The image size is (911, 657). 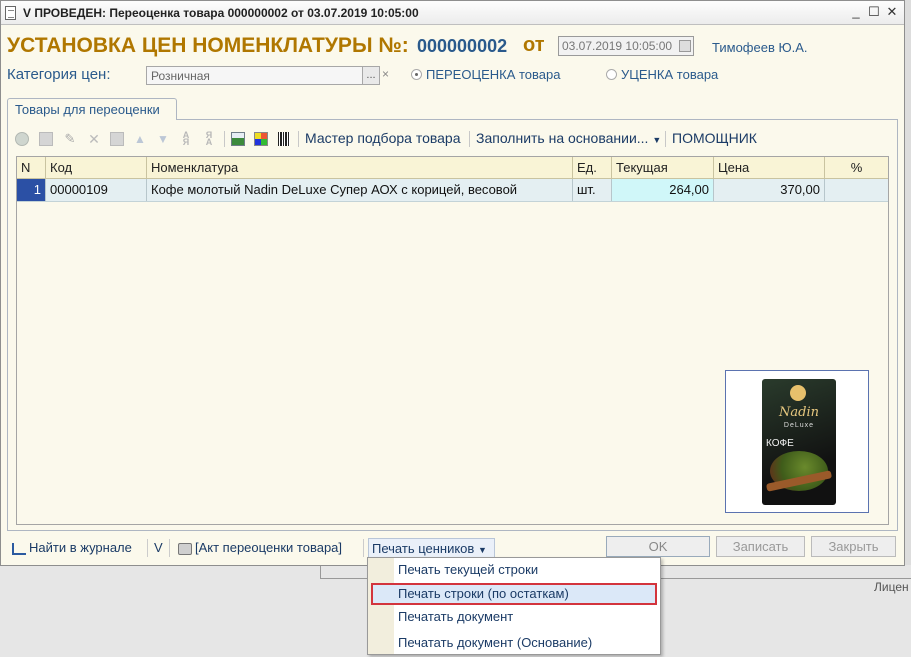 What do you see at coordinates (70, 139) in the screenshot?
I see `edit-icon: ✎` at bounding box center [70, 139].